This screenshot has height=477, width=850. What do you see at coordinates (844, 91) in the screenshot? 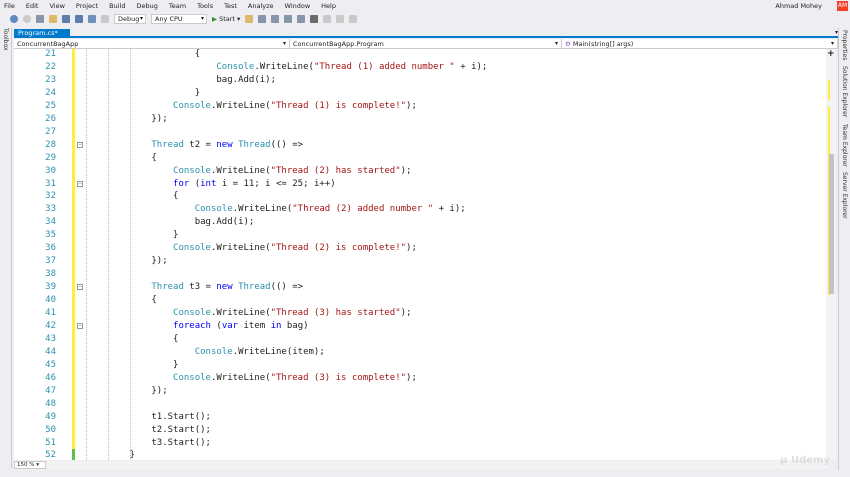
I see `dock-tab-solution-explorer: Solution Explorer` at bounding box center [844, 91].